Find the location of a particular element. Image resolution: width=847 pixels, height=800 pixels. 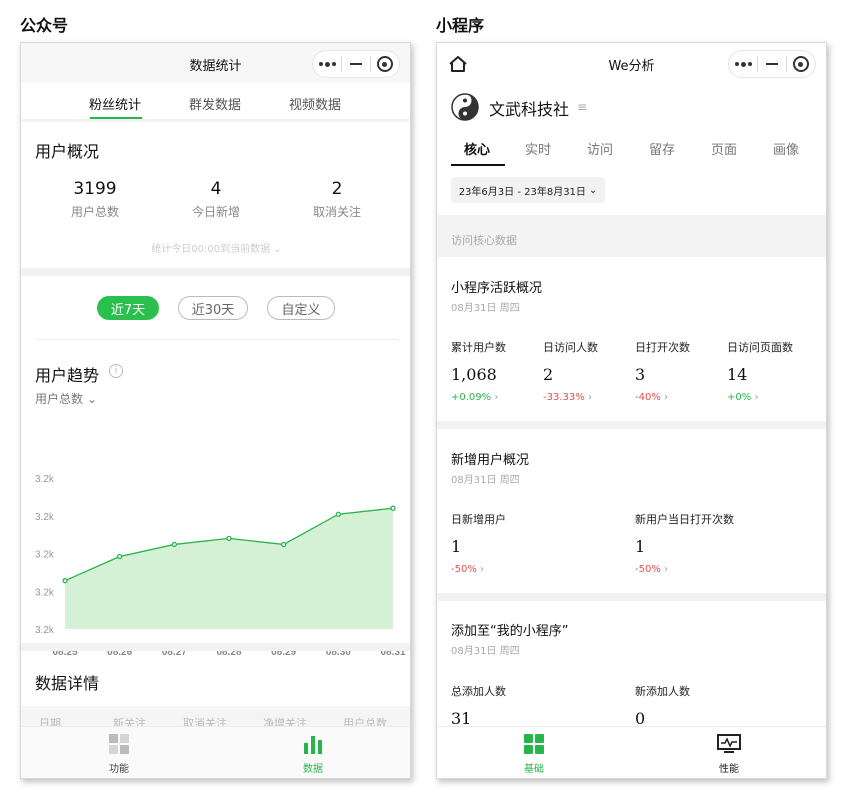

metric-change: +0.09% › is located at coordinates (497, 397).